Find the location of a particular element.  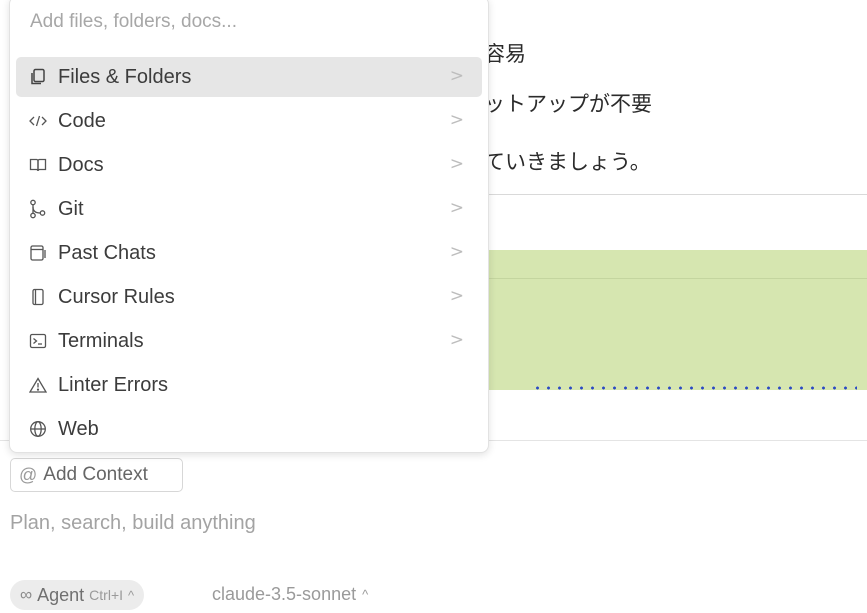

menu-item-label: Past Chats is located at coordinates (107, 252).